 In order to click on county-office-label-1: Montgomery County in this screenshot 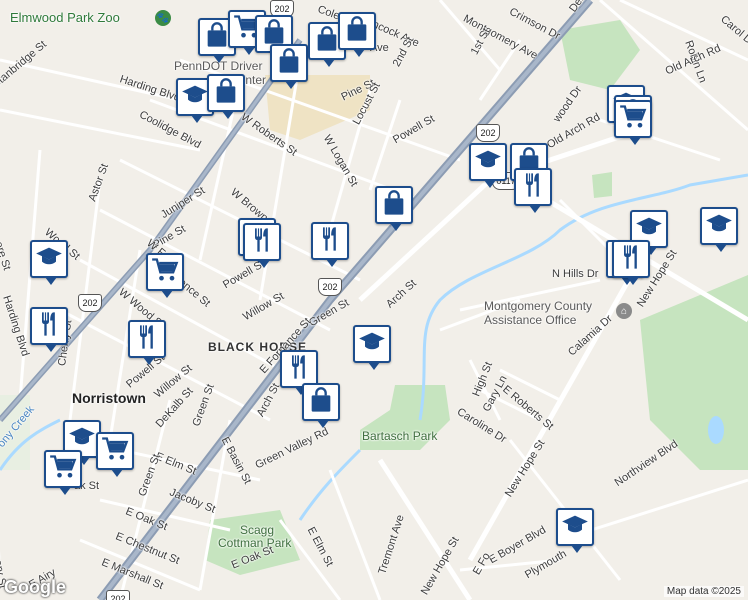, I will do `click(538, 306)`.